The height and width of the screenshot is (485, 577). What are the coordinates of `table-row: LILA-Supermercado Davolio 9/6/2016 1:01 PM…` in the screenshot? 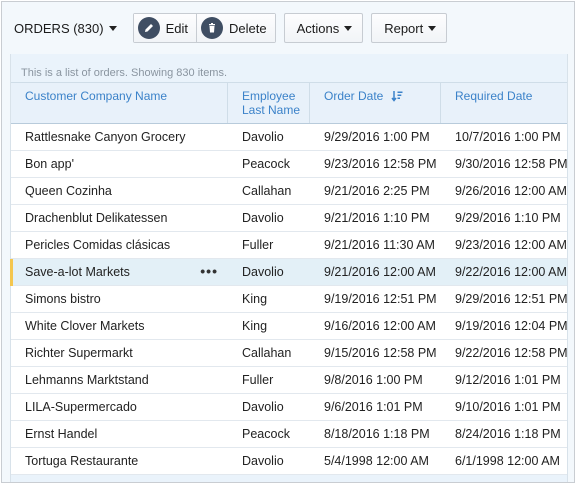 It's located at (289, 407).